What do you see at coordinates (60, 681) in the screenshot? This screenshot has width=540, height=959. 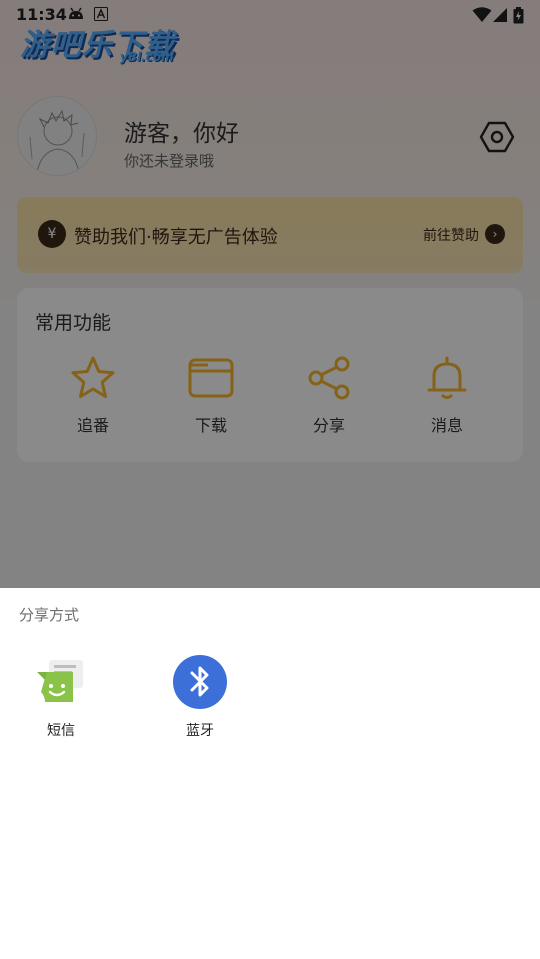 I see `sms-icon` at bounding box center [60, 681].